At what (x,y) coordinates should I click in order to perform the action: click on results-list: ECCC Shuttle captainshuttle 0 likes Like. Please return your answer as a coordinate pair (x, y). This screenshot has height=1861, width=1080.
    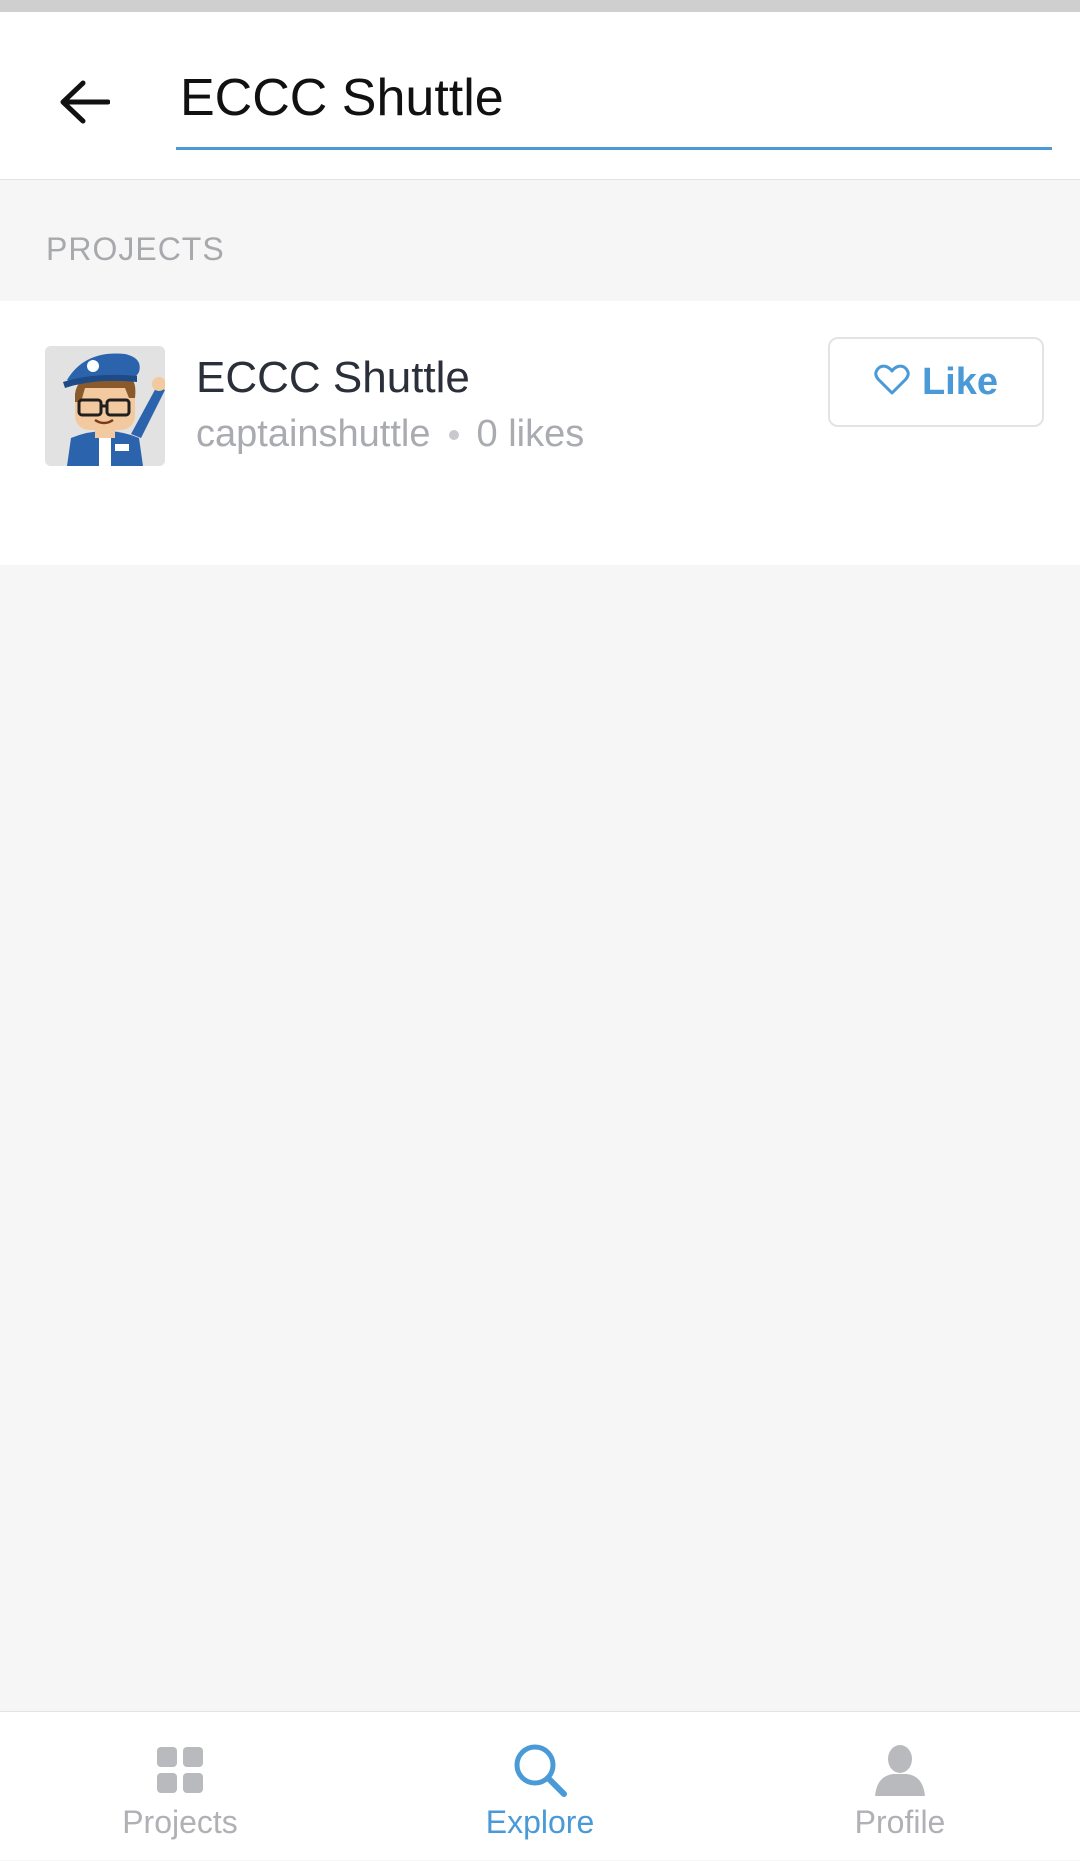
    Looking at the image, I should click on (540, 433).